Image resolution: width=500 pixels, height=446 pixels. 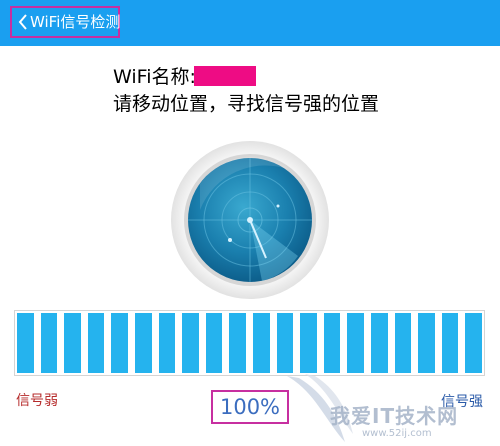 What do you see at coordinates (462, 402) in the screenshot?
I see `strong-signal-label: 信号强` at bounding box center [462, 402].